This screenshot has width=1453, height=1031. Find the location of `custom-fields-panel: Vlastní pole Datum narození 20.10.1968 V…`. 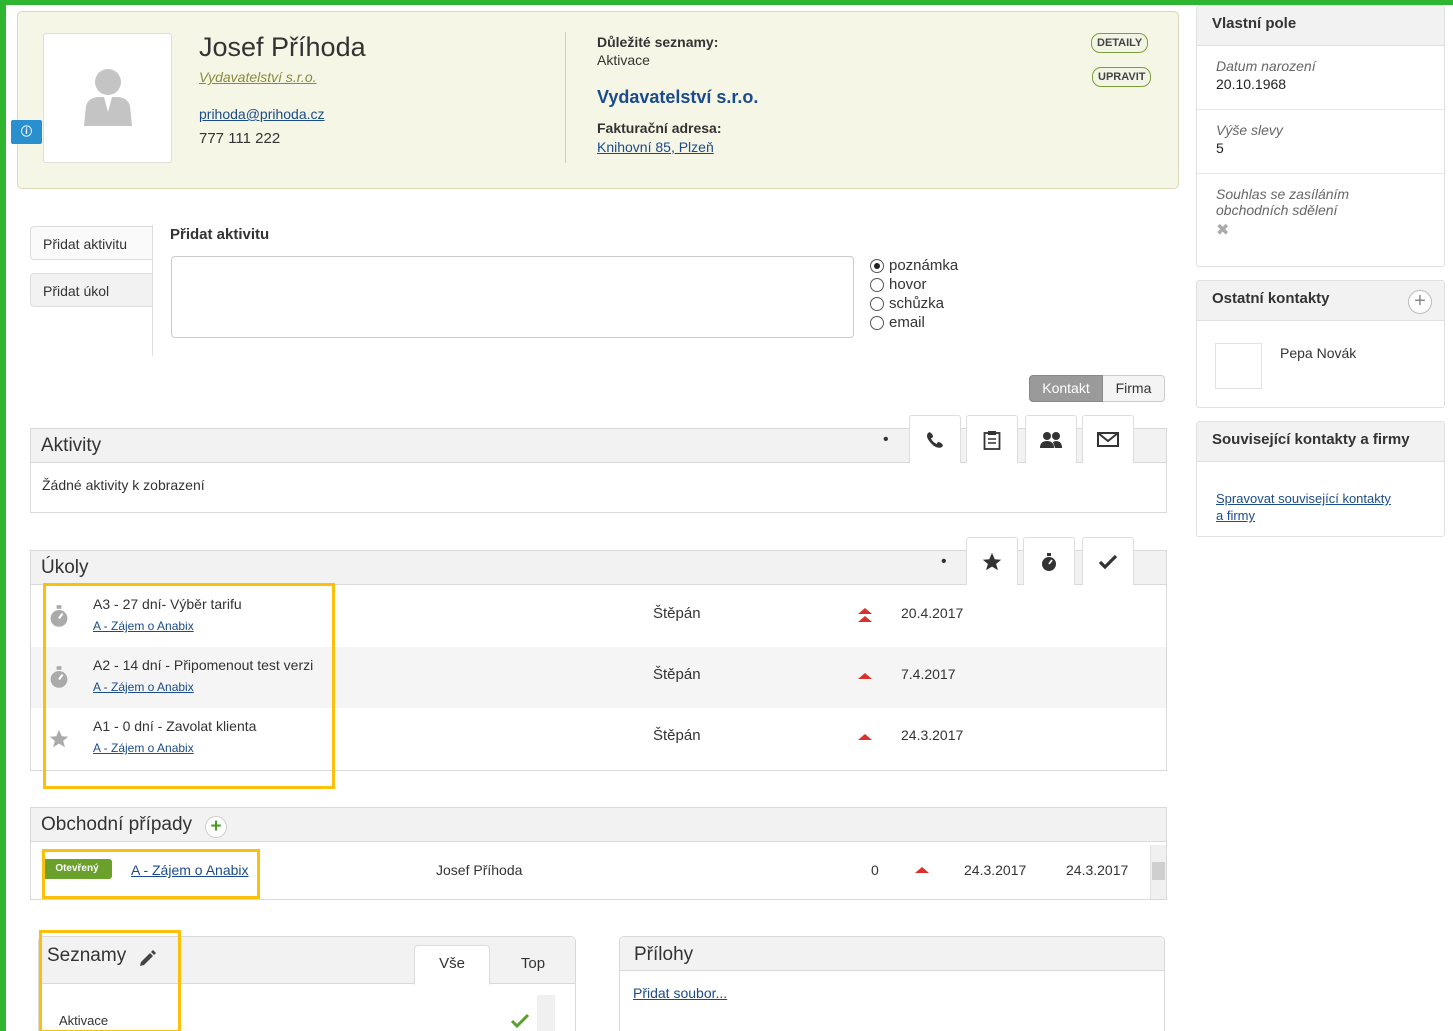

custom-fields-panel: Vlastní pole Datum narození 20.10.1968 V… is located at coordinates (1320, 136).